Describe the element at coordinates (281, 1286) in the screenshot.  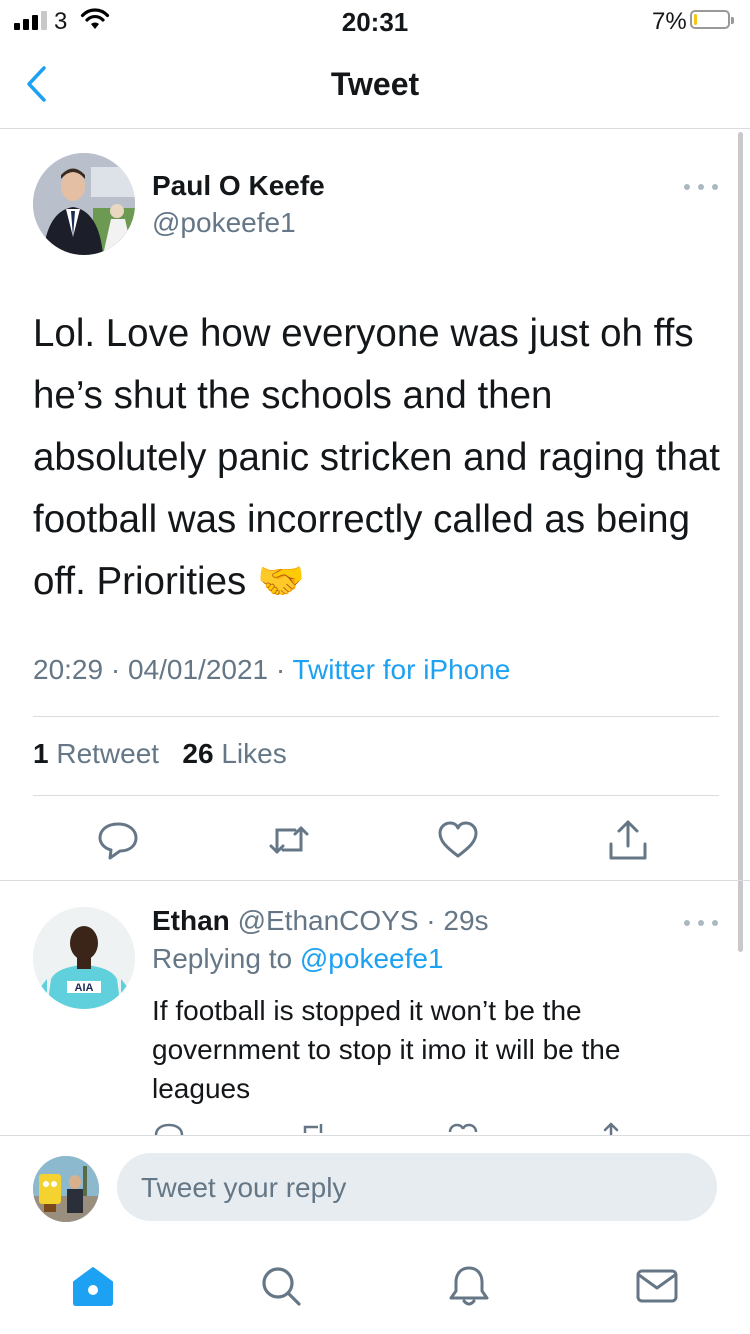
I see `search-icon` at that location.